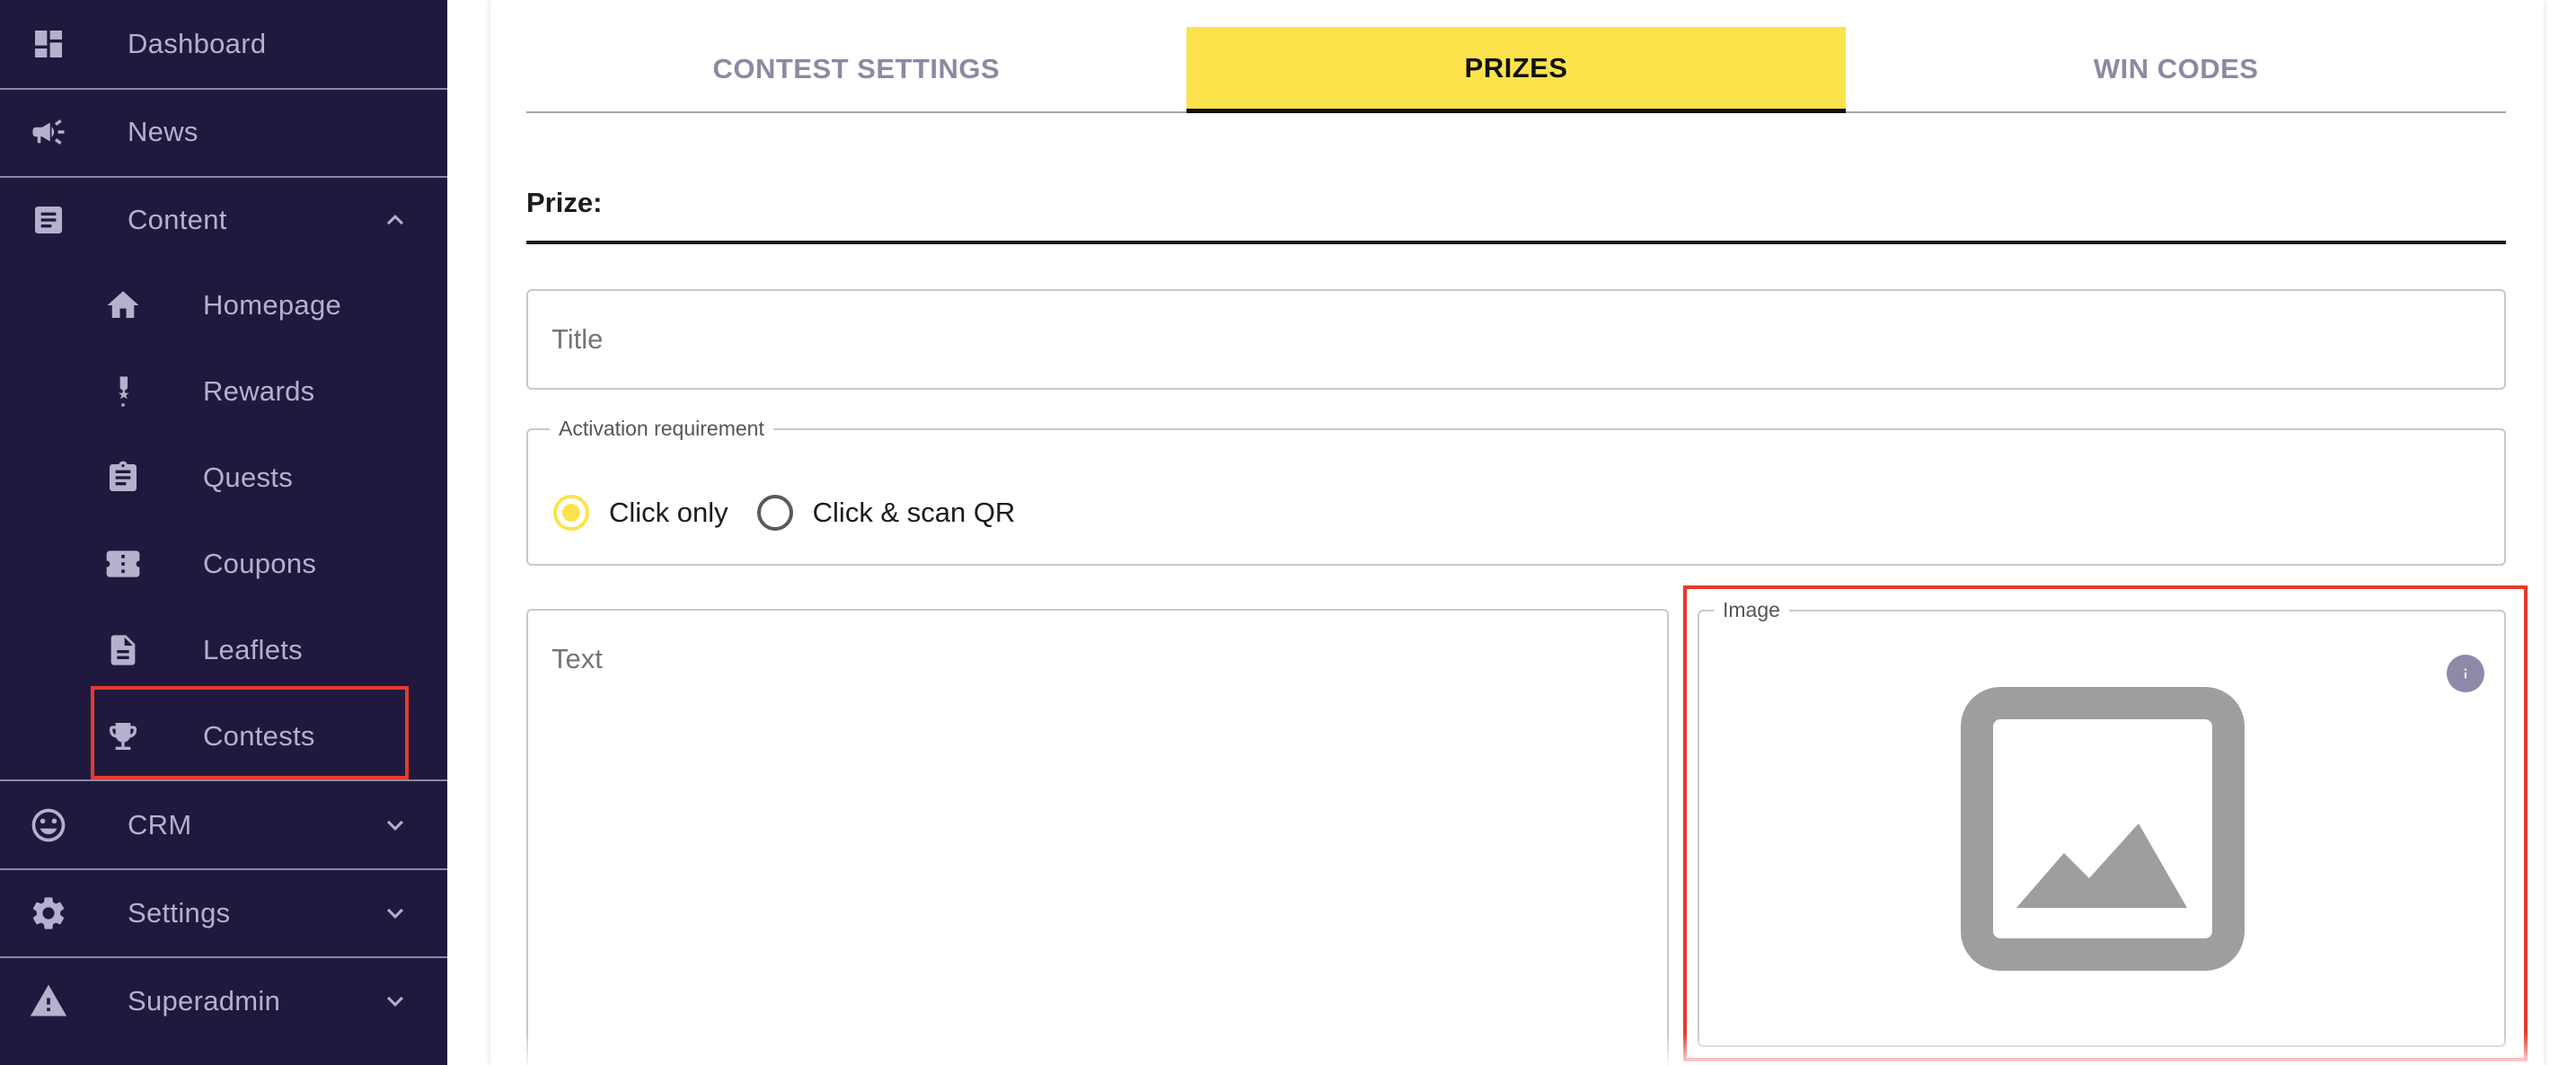  What do you see at coordinates (123, 477) in the screenshot?
I see `clipboard-icon` at bounding box center [123, 477].